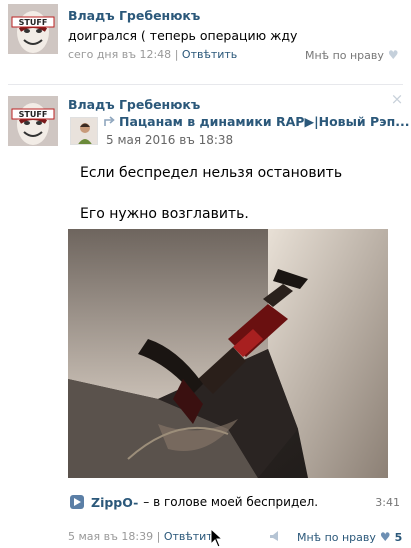 The image size is (411, 548). What do you see at coordinates (387, 502) in the screenshot?
I see `audio-duration: 3:41` at bounding box center [387, 502].